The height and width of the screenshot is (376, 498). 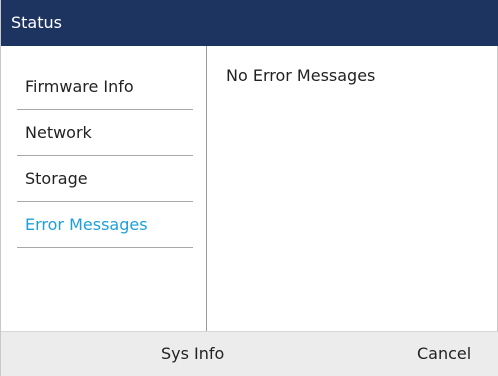 What do you see at coordinates (105, 87) in the screenshot?
I see `menu-item-firmware-info: Firmware Info` at bounding box center [105, 87].